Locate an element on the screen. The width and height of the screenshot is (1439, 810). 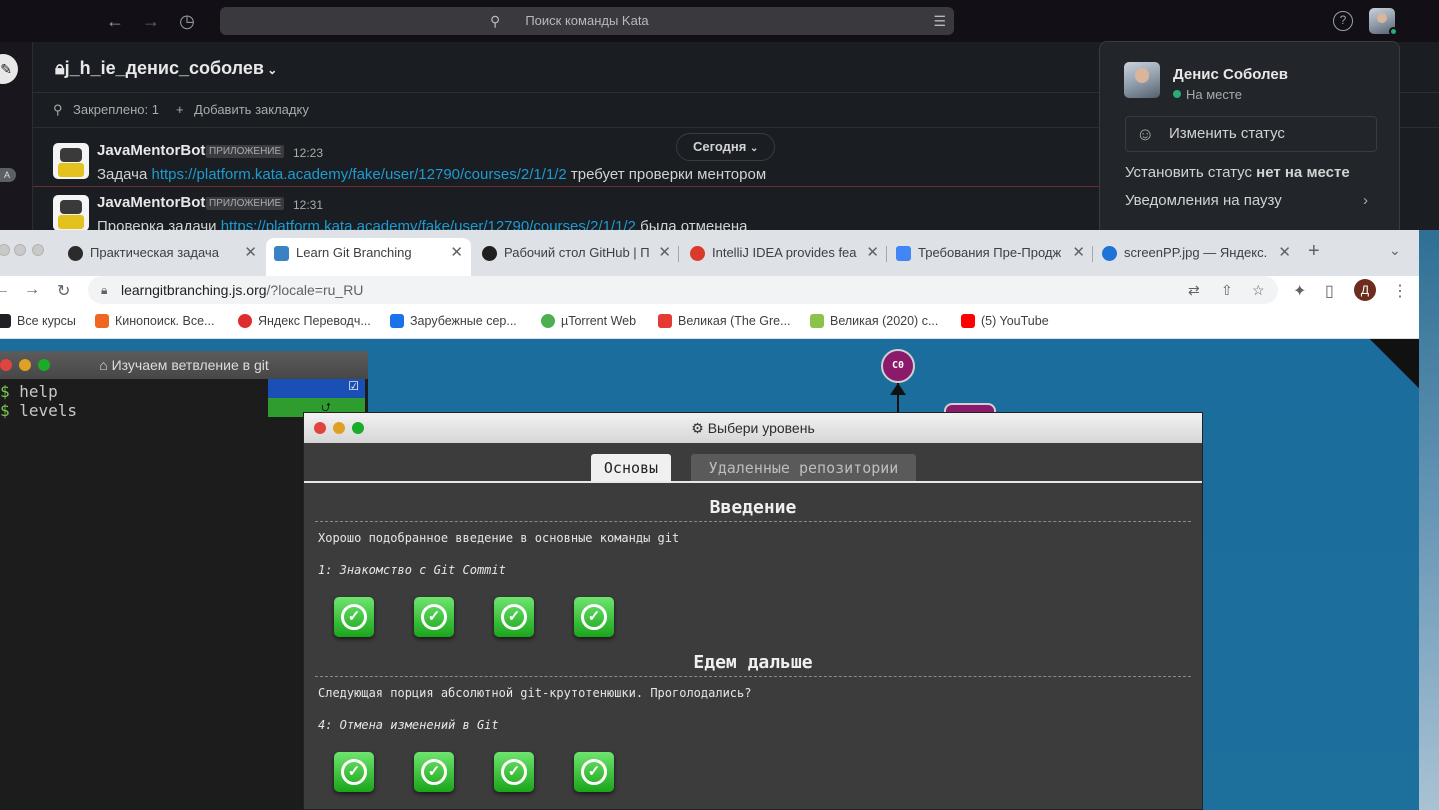
sidebar-badge: A is located at coordinates (8, 175).